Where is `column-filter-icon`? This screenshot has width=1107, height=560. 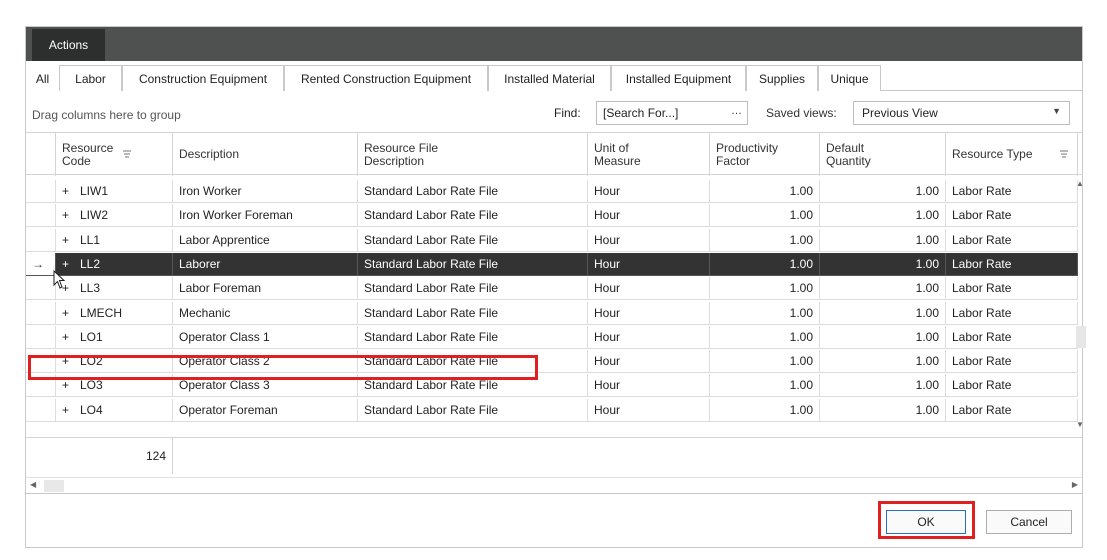
column-filter-icon is located at coordinates (127, 154).